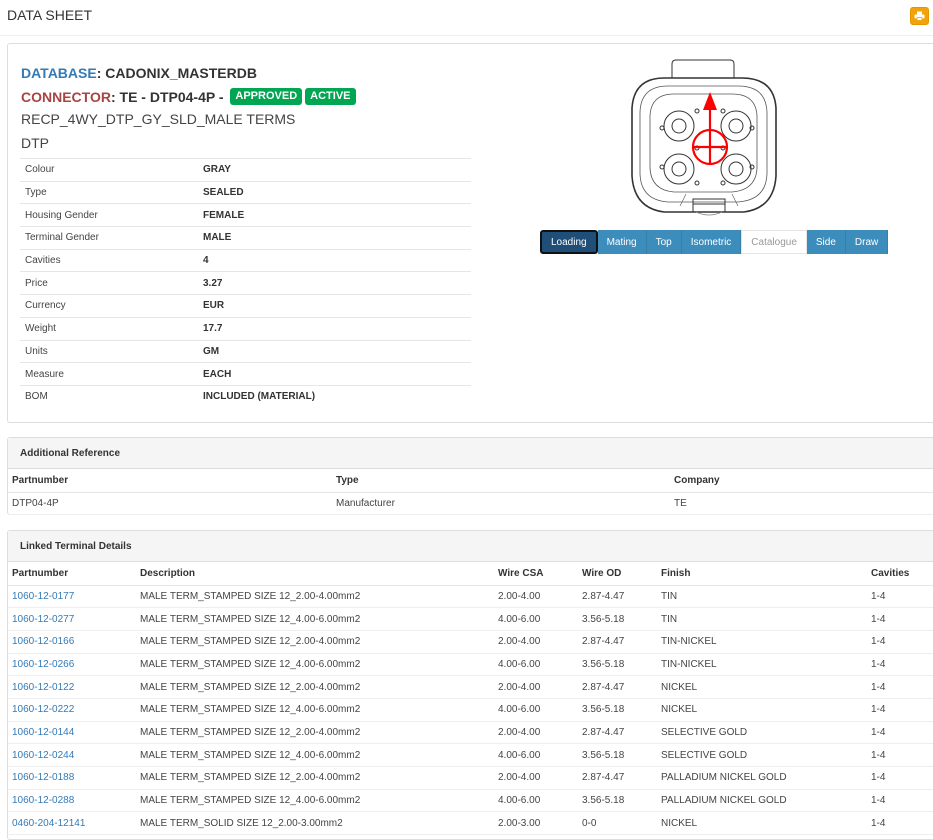 This screenshot has width=933, height=840. Describe the element at coordinates (245, 192) in the screenshot. I see `spec-row: Type SEALED` at that location.